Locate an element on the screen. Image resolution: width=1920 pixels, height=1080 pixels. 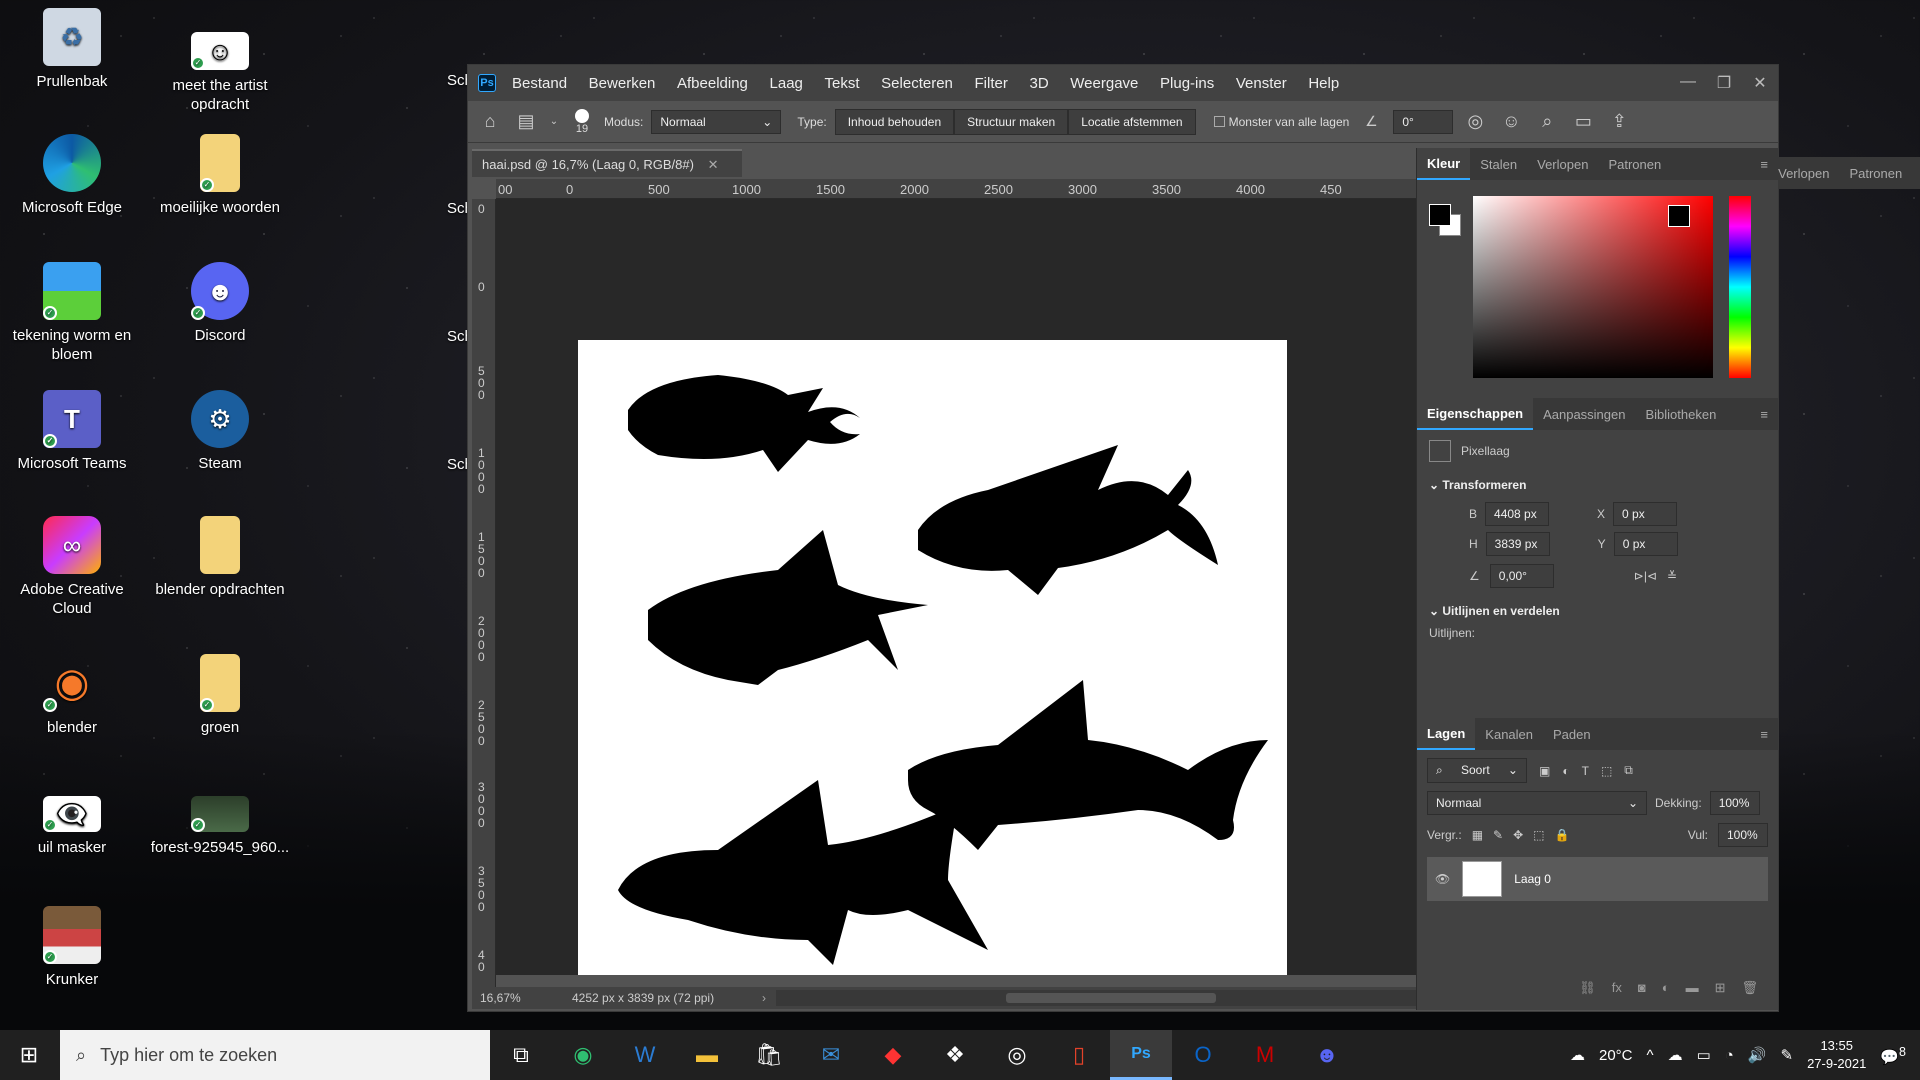
section-uitlijnen: Uitlijnen en verdelen is located at coordinates (1500, 611).